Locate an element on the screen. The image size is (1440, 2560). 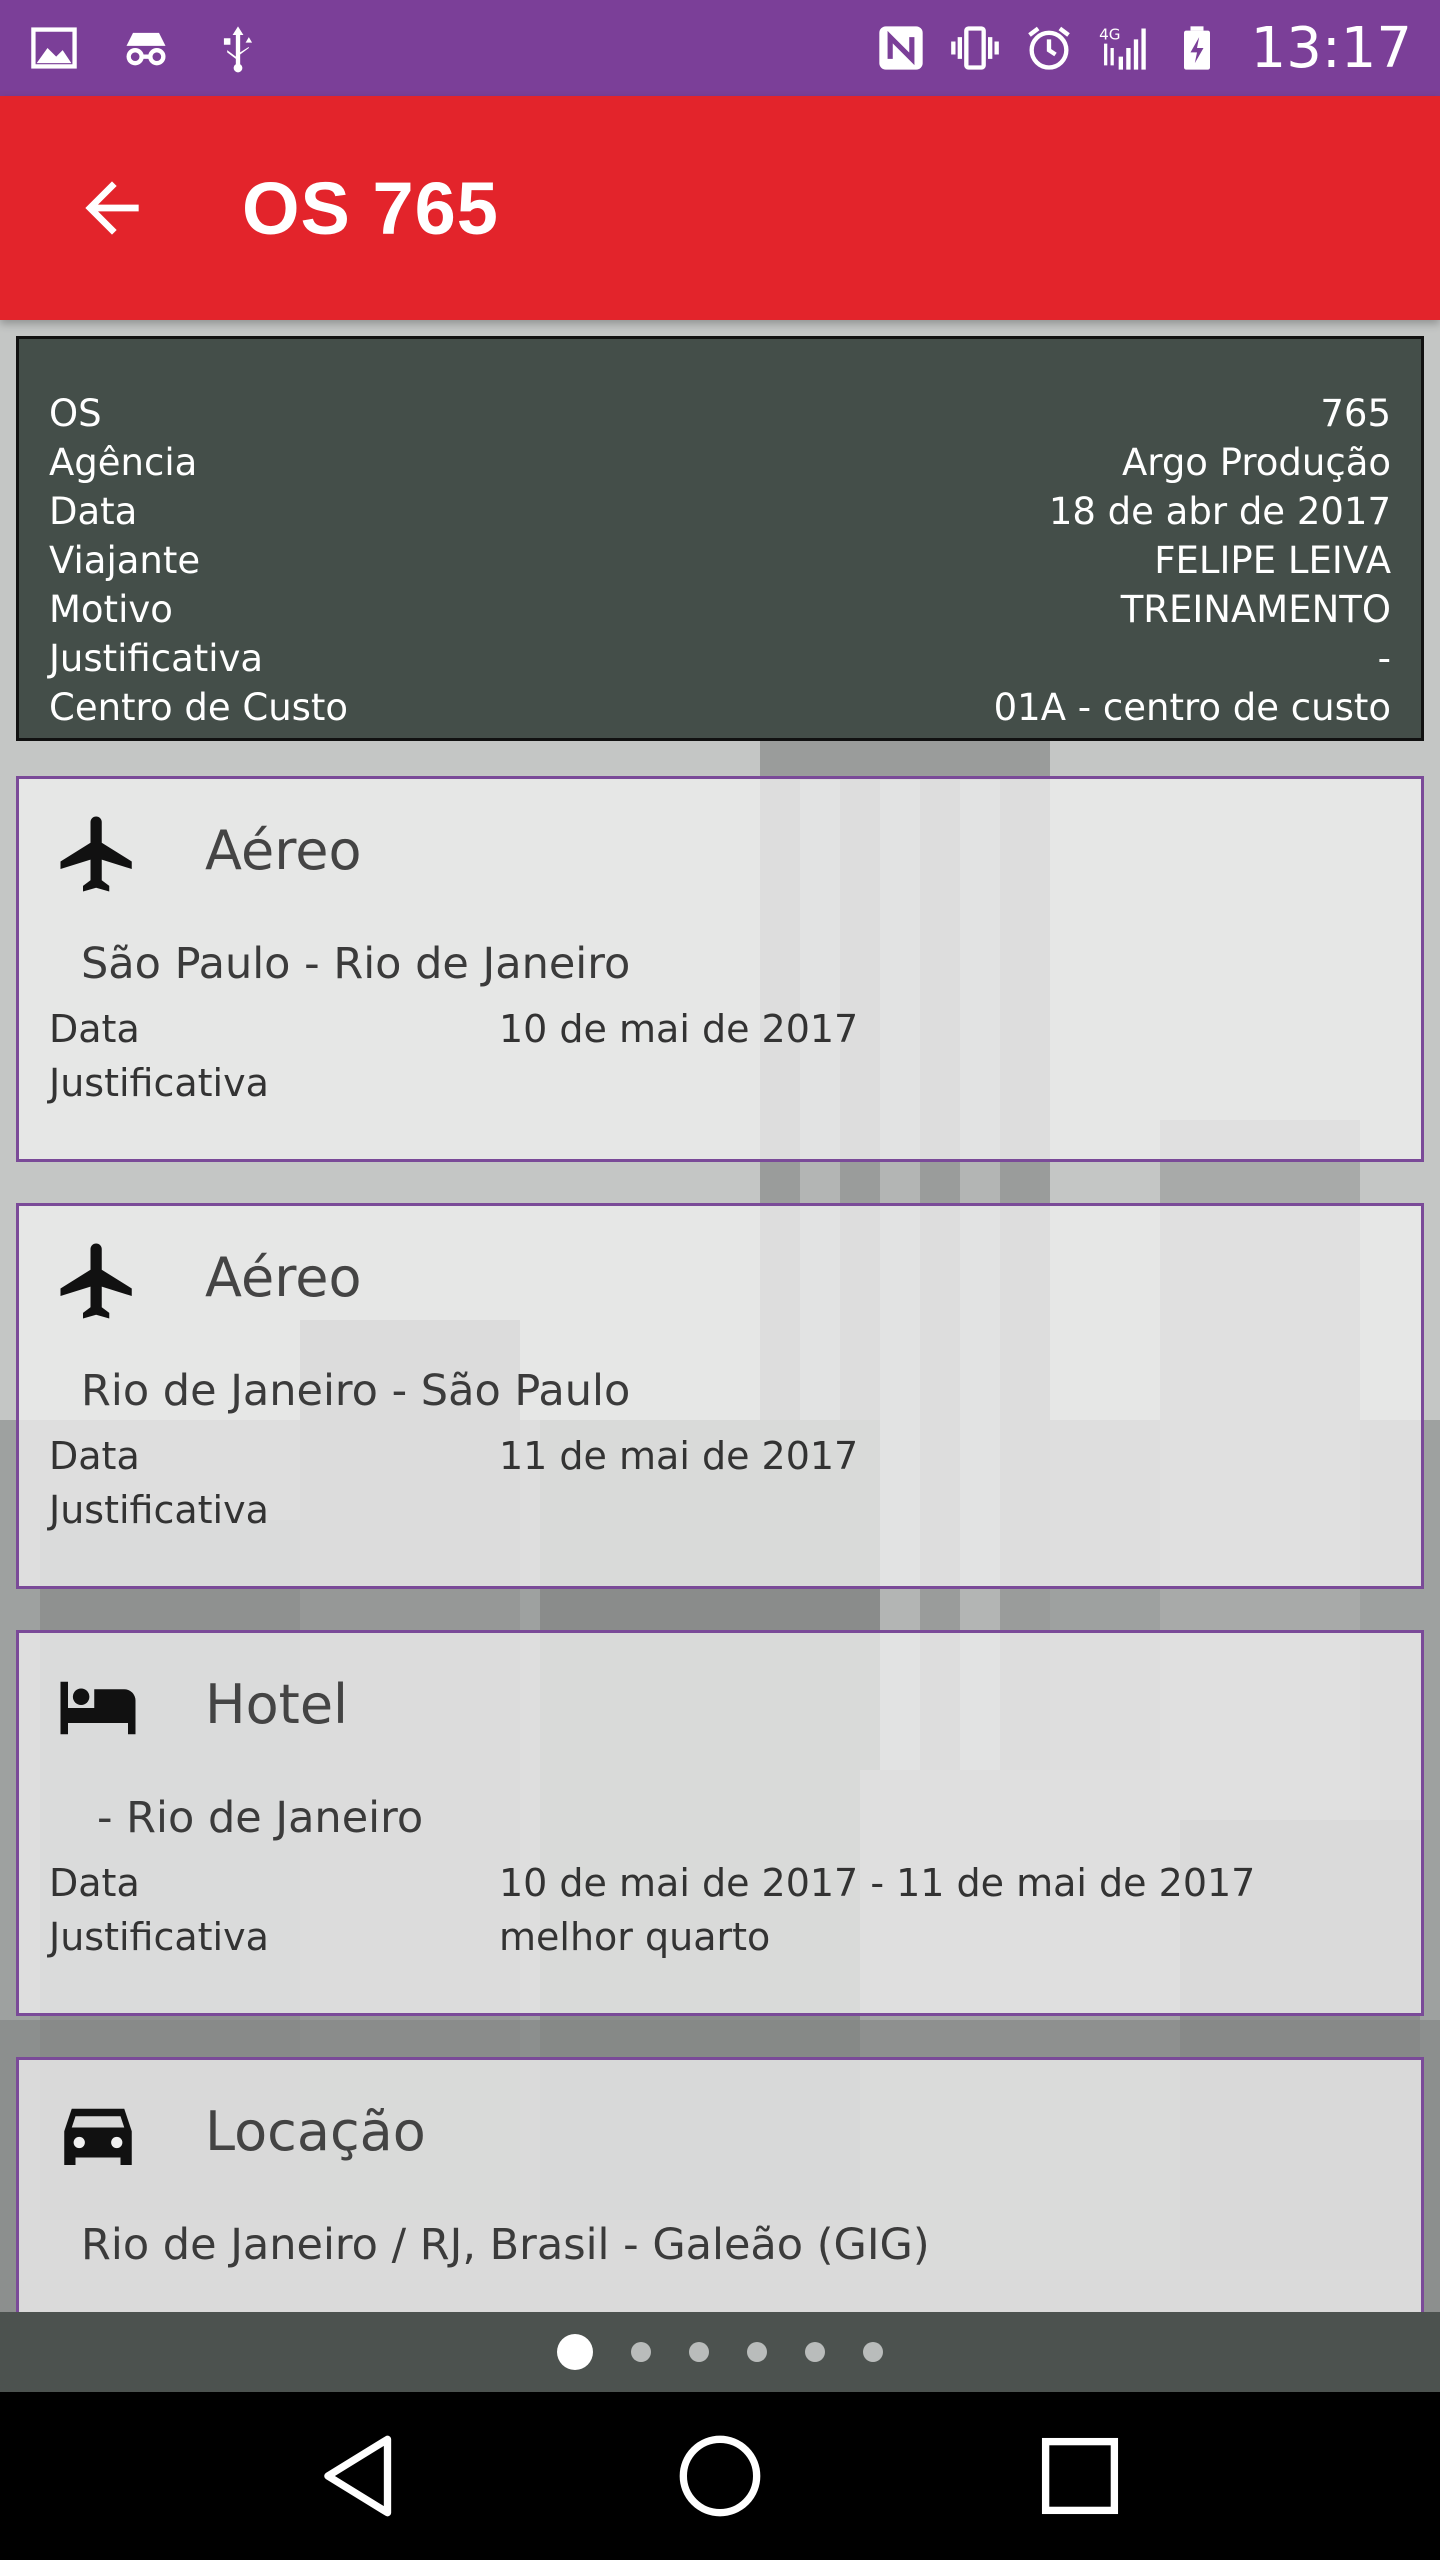
summary-label: OS is located at coordinates (75, 413).